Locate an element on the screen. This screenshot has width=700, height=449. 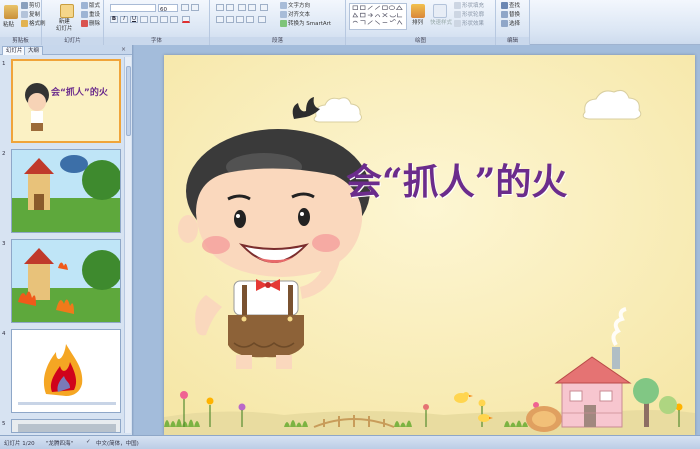
binoculars-icon is located at coordinates (504, 5).